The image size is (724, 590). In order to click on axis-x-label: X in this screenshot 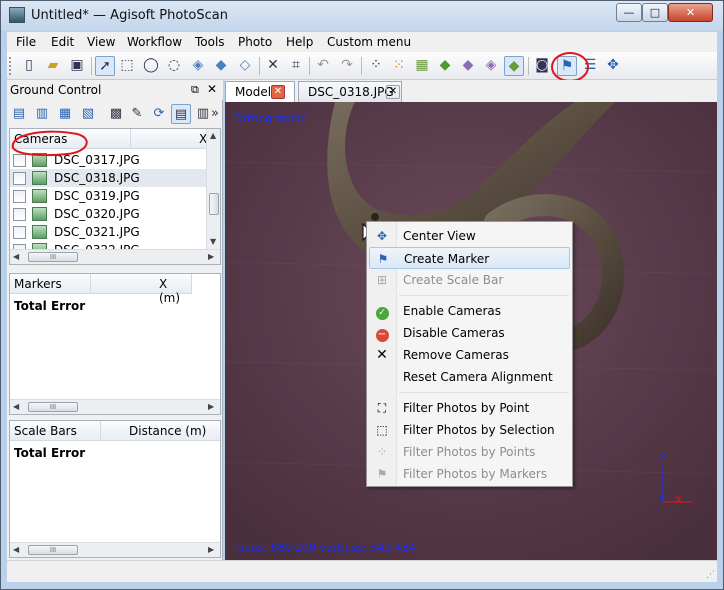, I will do `click(678, 500)`.